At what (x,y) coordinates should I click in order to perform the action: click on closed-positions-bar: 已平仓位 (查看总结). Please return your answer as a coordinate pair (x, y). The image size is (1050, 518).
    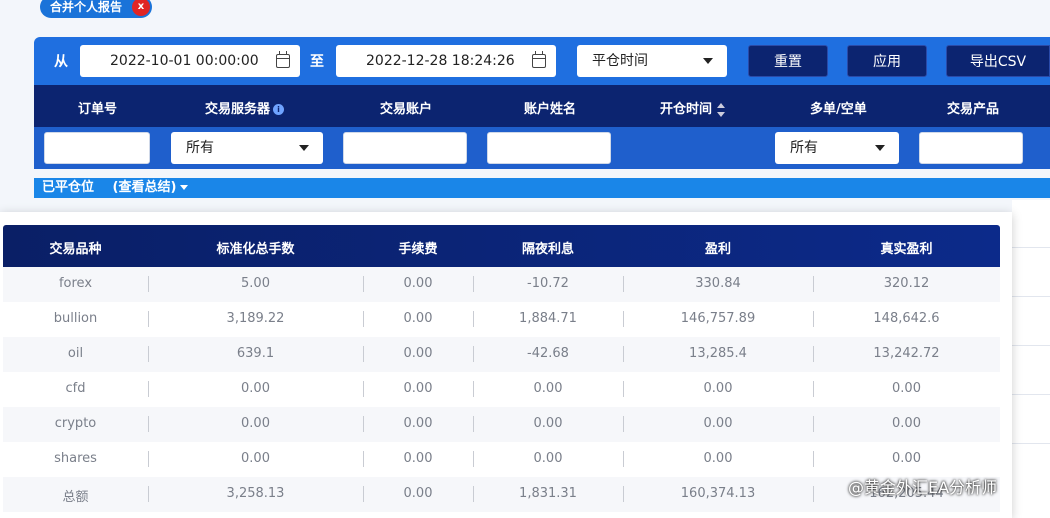
    Looking at the image, I should click on (542, 188).